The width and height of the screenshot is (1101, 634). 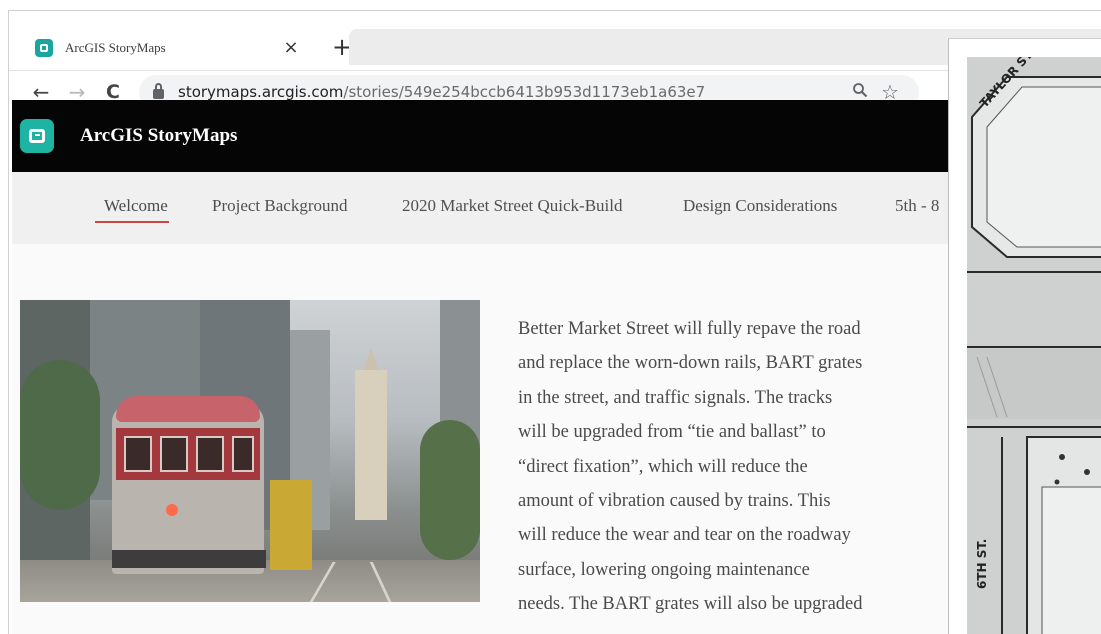 I want to click on story-nav-design-considerations: Design Considerations, so click(x=760, y=206).